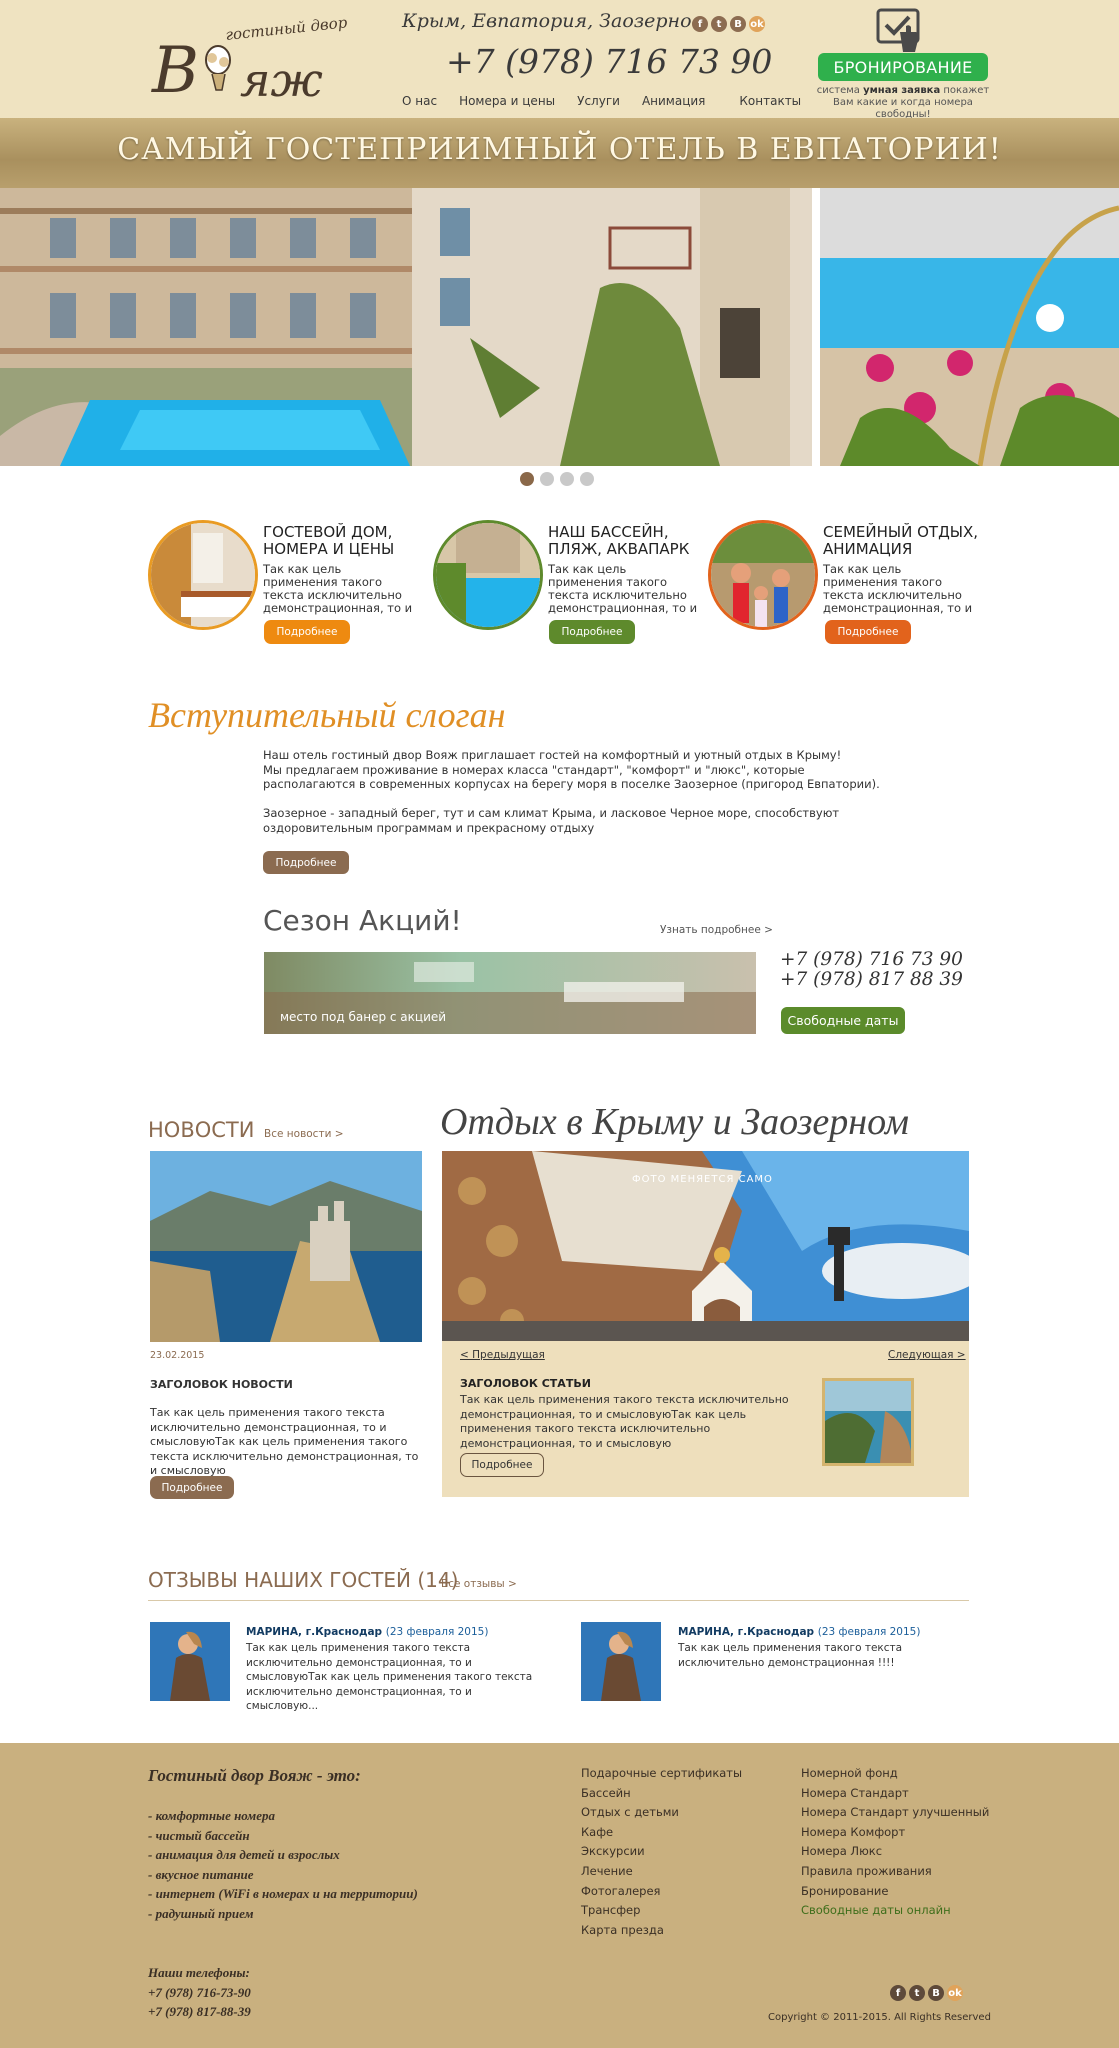 This screenshot has height=2048, width=1119. Describe the element at coordinates (895, 1794) in the screenshot. I see `footer-link: Номера Стандарт` at that location.